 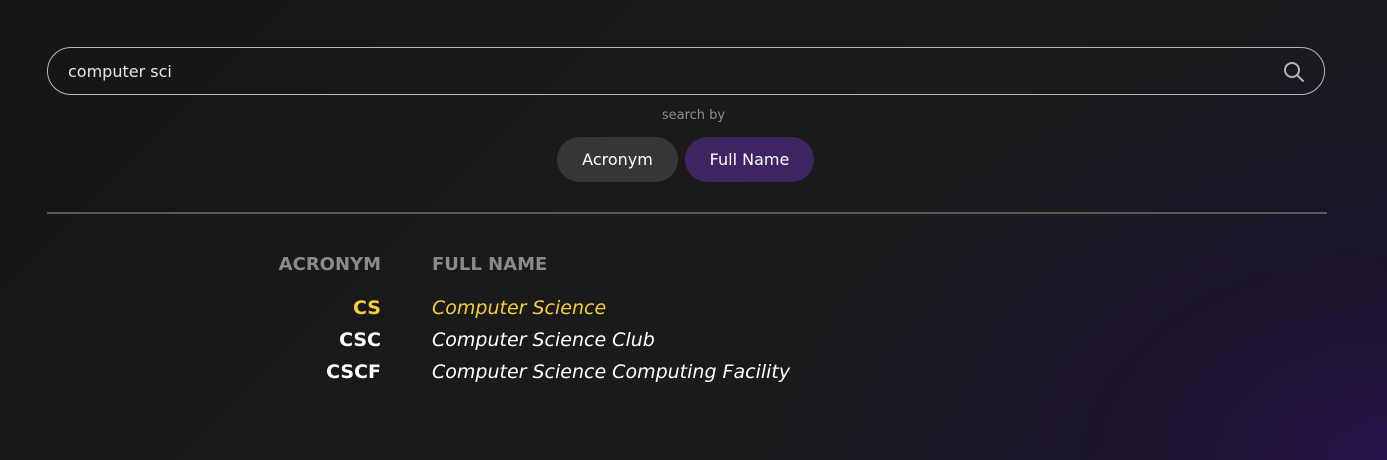 I want to click on table-header: ACRONYM FULL NAME, so click(x=693, y=272).